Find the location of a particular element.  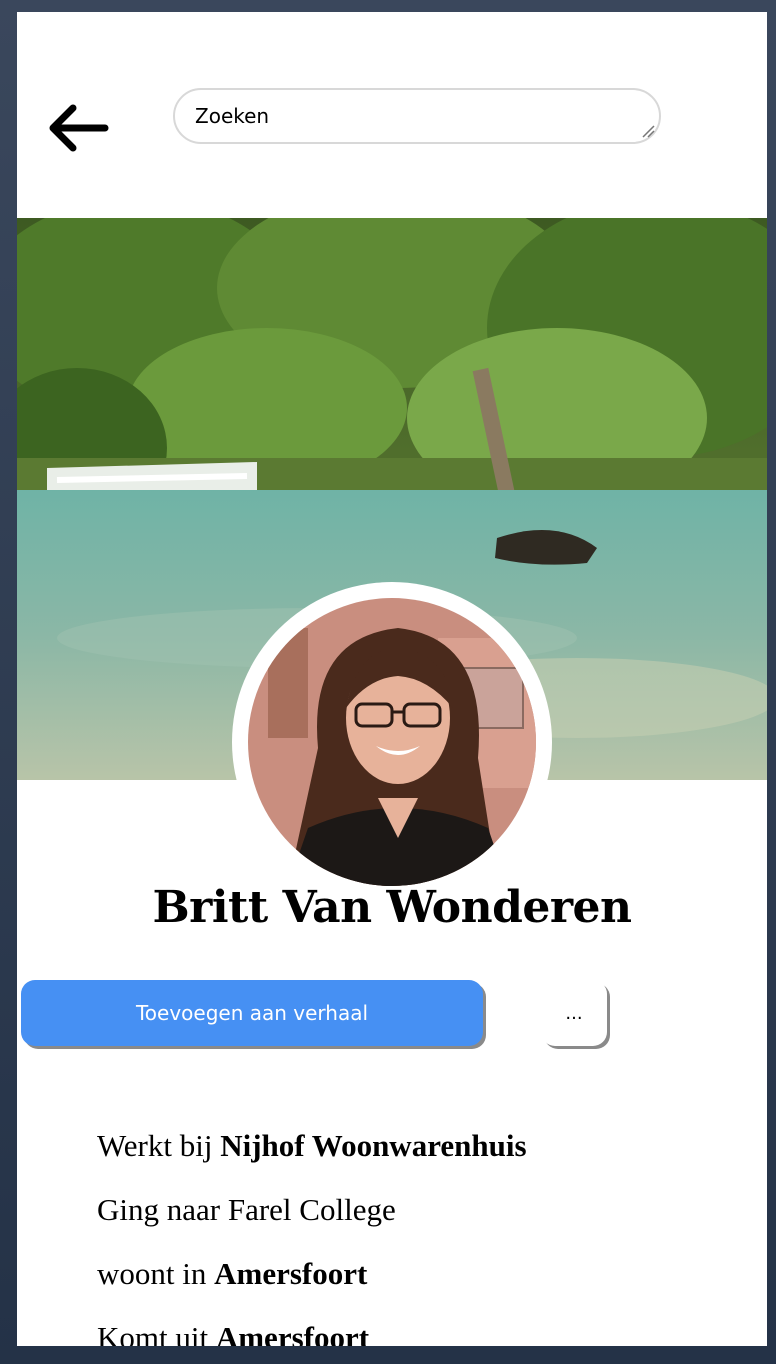

info-lives: woont in Amersfoort is located at coordinates (312, 1274).